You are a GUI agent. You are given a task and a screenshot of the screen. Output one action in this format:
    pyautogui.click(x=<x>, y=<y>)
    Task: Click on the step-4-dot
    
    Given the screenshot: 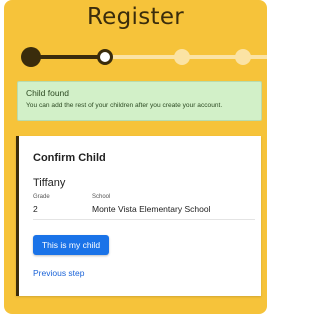 What is the action you would take?
    pyautogui.click(x=243, y=57)
    